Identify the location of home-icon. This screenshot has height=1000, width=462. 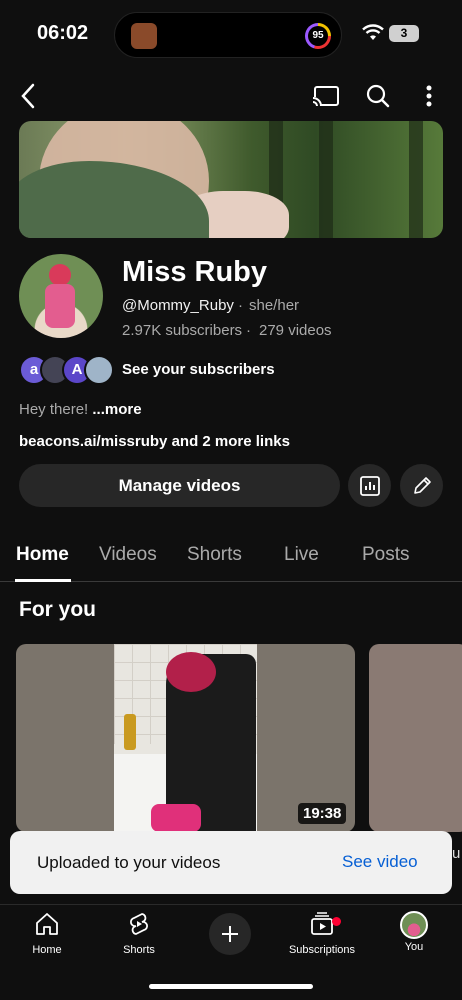
(47, 924).